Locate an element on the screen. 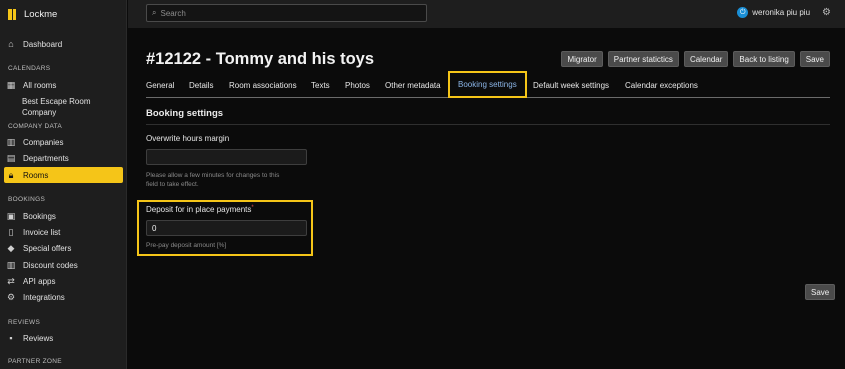 Image resolution: width=845 pixels, height=369 pixels. exchange-icon: ⇄ is located at coordinates (11, 280).